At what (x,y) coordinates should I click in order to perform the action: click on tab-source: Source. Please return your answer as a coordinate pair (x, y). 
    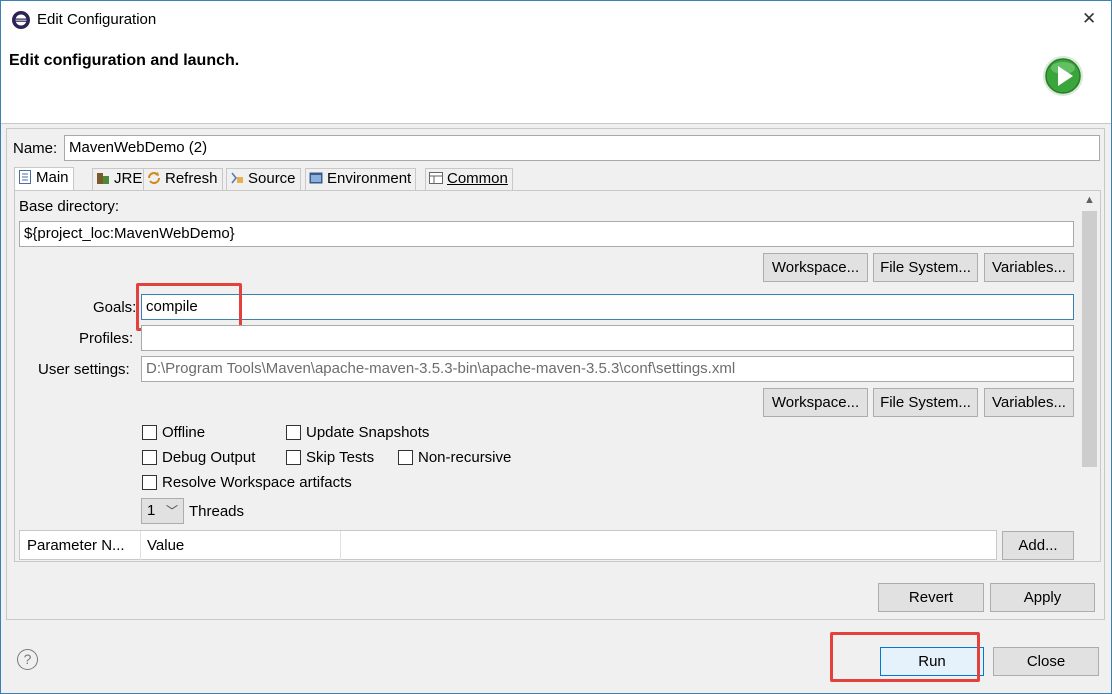
    Looking at the image, I should click on (263, 179).